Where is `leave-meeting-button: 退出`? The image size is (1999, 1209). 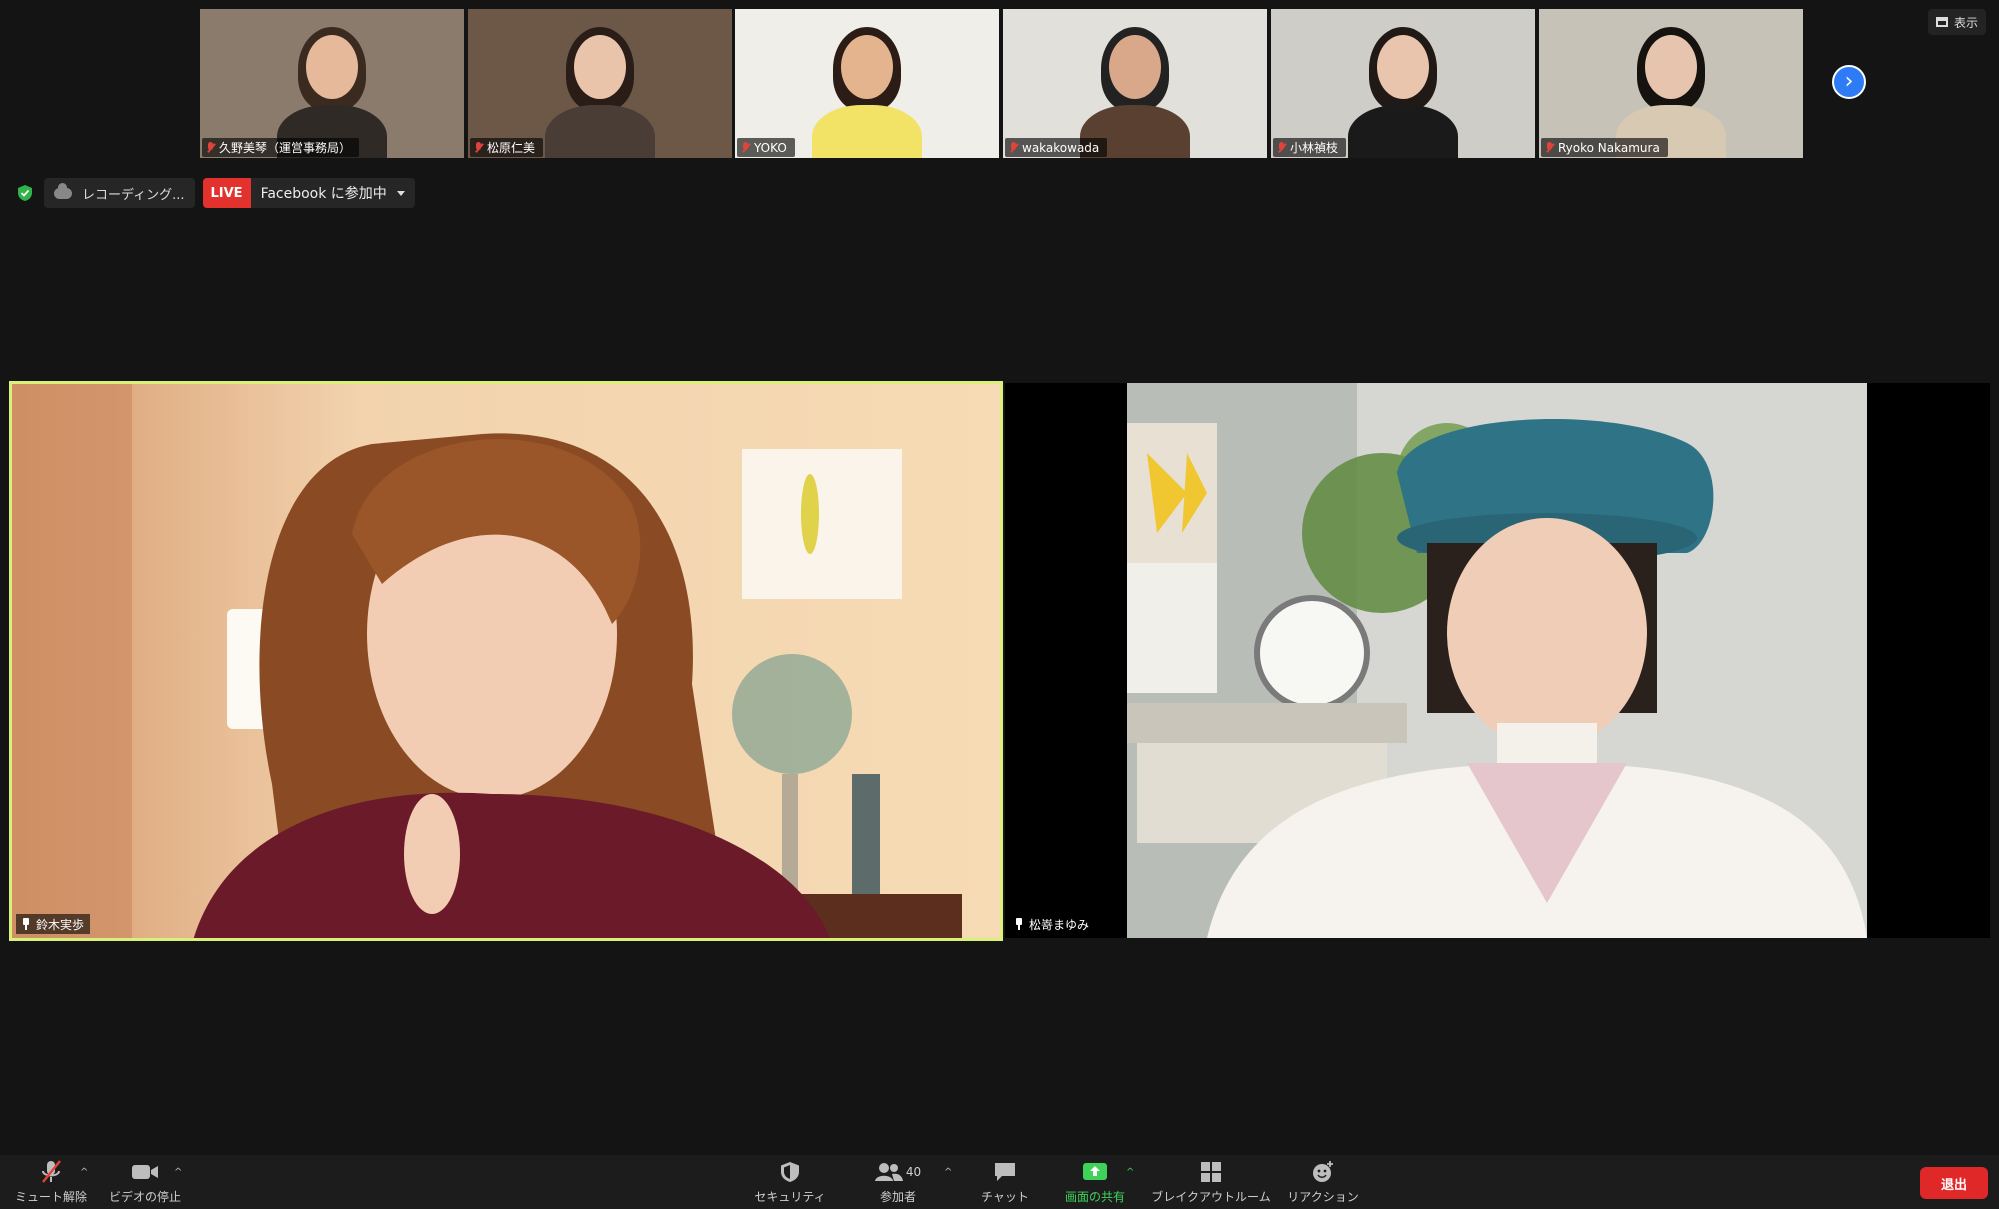 leave-meeting-button: 退出 is located at coordinates (1954, 1183).